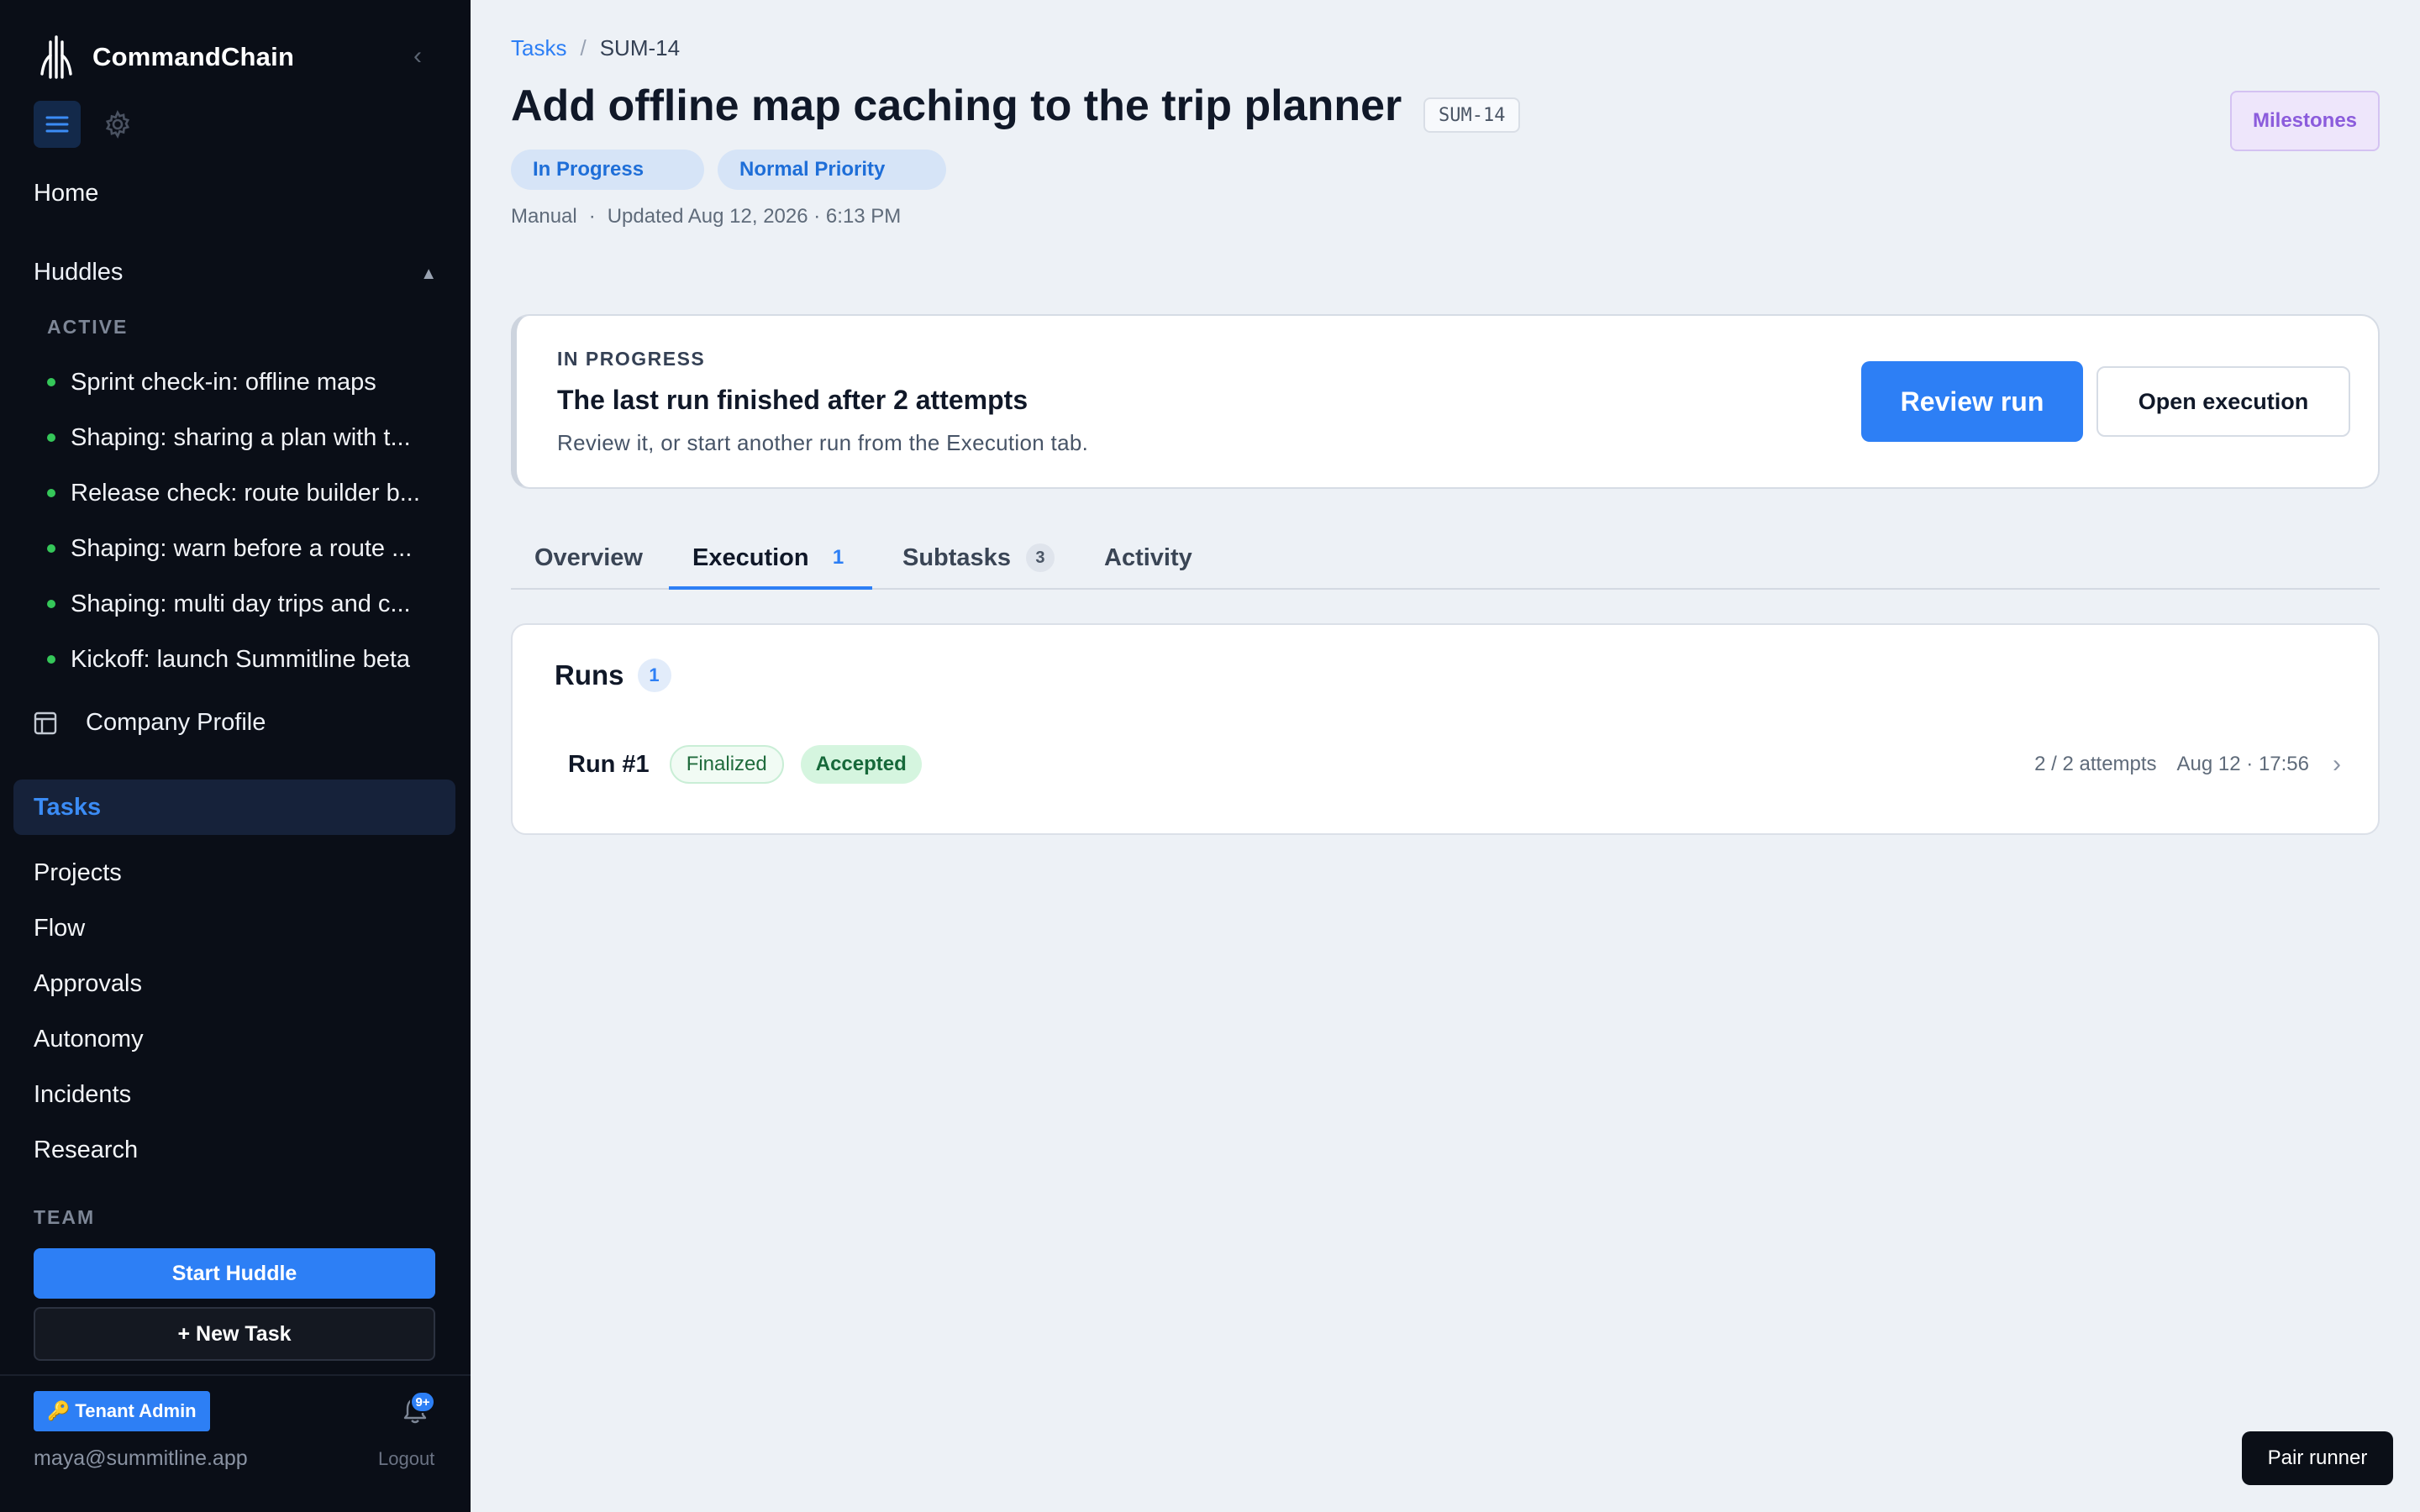 Image resolution: width=2420 pixels, height=1512 pixels. I want to click on task-updated: Updated Aug 12, 2026 · 6:13 PM, so click(754, 216).